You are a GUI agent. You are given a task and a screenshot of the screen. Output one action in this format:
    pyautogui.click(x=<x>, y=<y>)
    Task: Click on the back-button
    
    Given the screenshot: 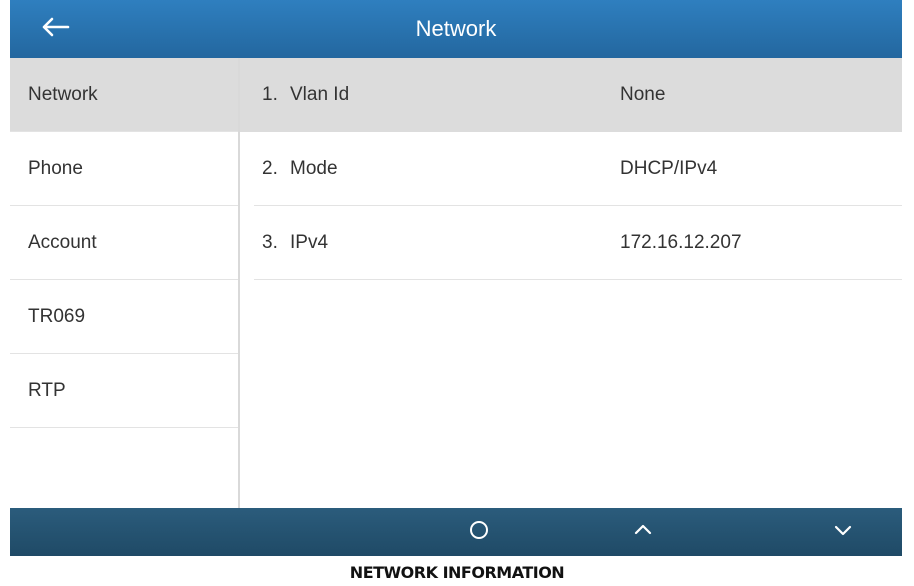 What is the action you would take?
    pyautogui.click(x=55, y=29)
    